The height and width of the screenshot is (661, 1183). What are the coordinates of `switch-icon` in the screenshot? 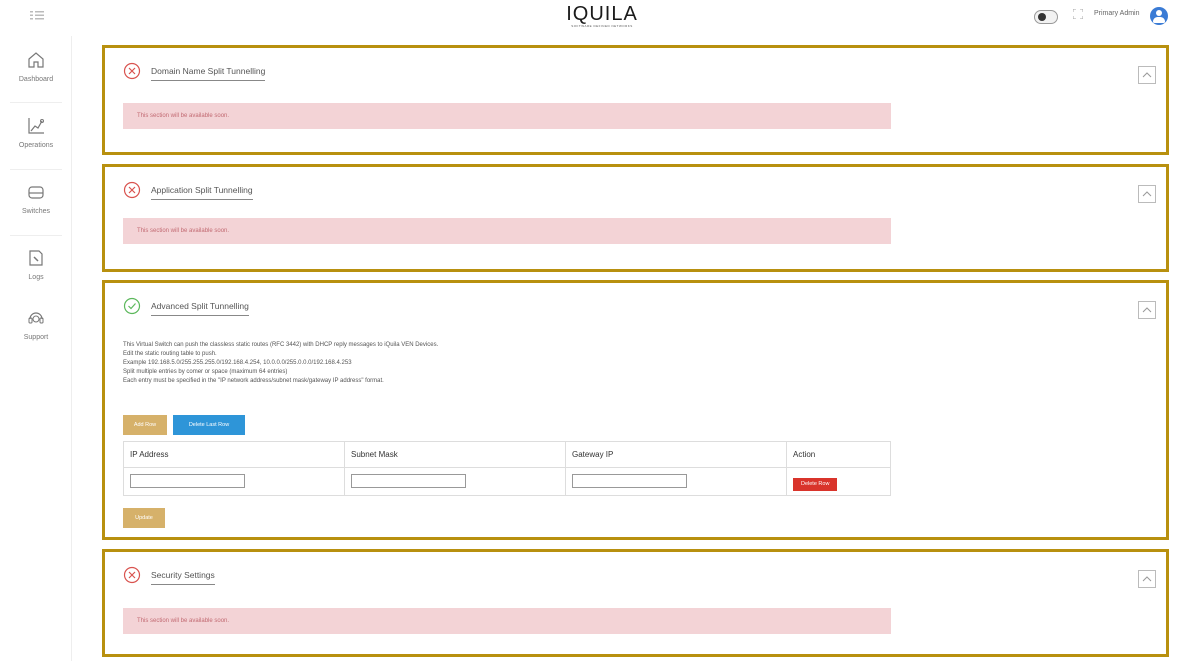 It's located at (36, 192).